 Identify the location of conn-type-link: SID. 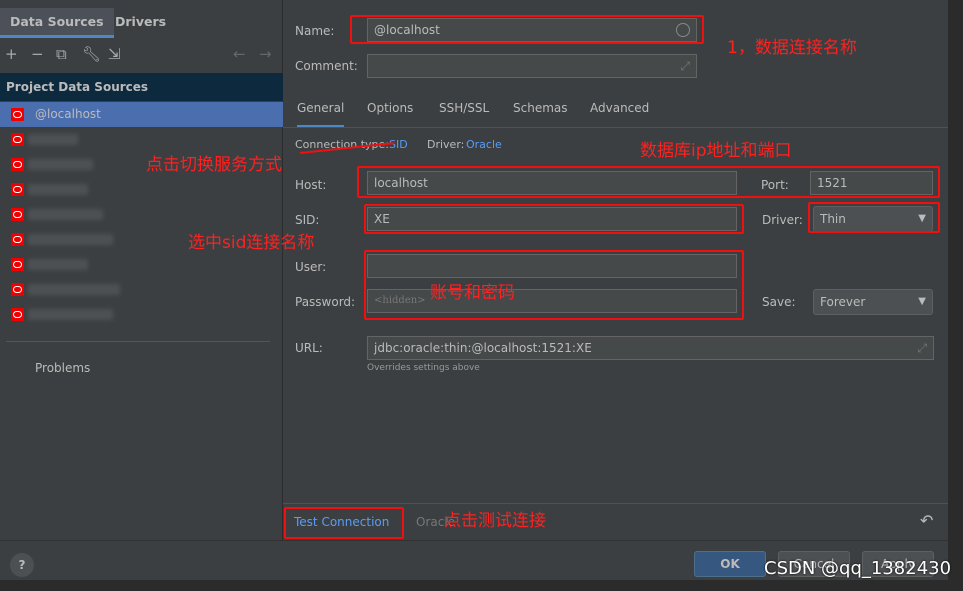
(398, 144).